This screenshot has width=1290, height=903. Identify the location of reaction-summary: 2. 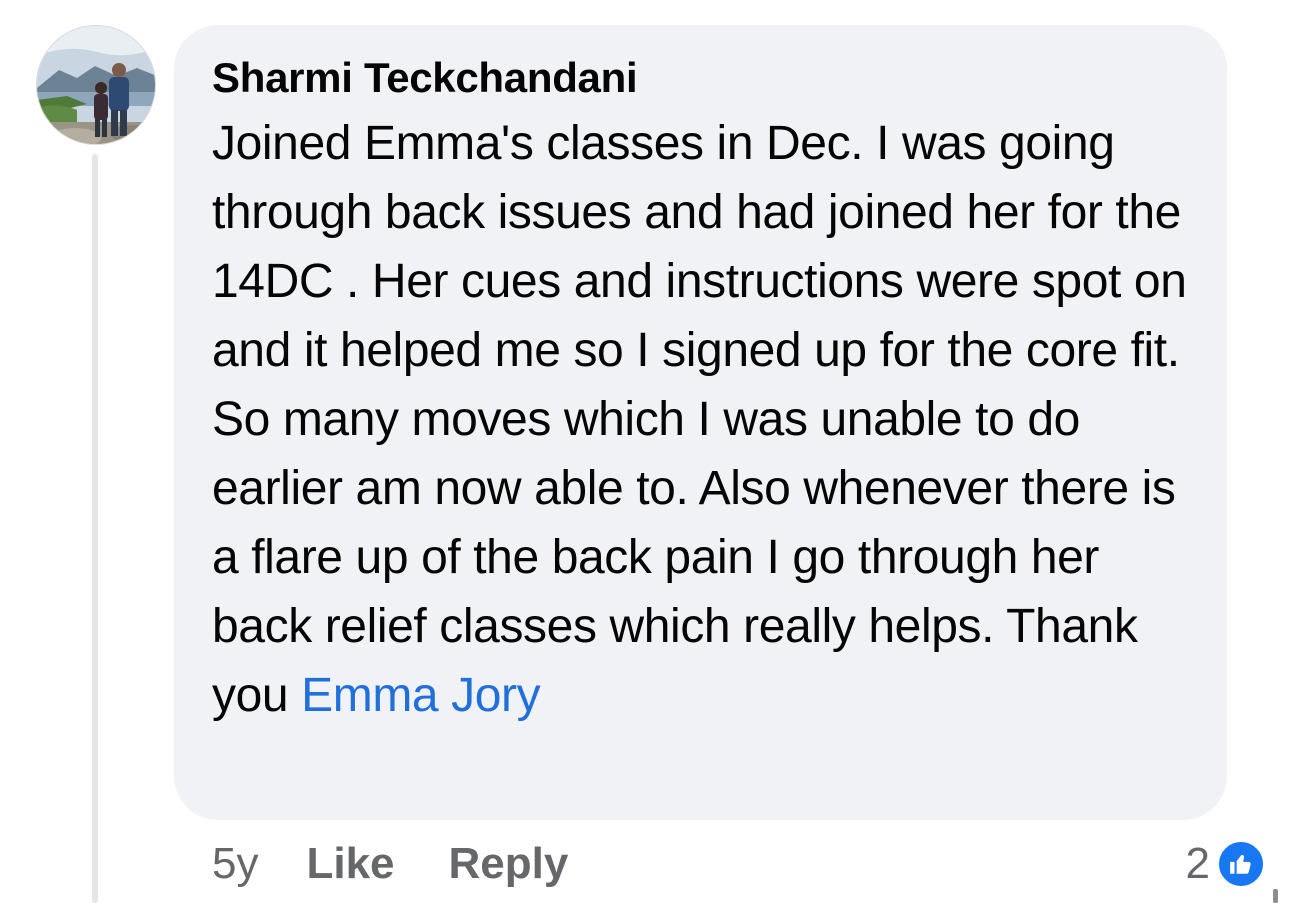
(1226, 864).